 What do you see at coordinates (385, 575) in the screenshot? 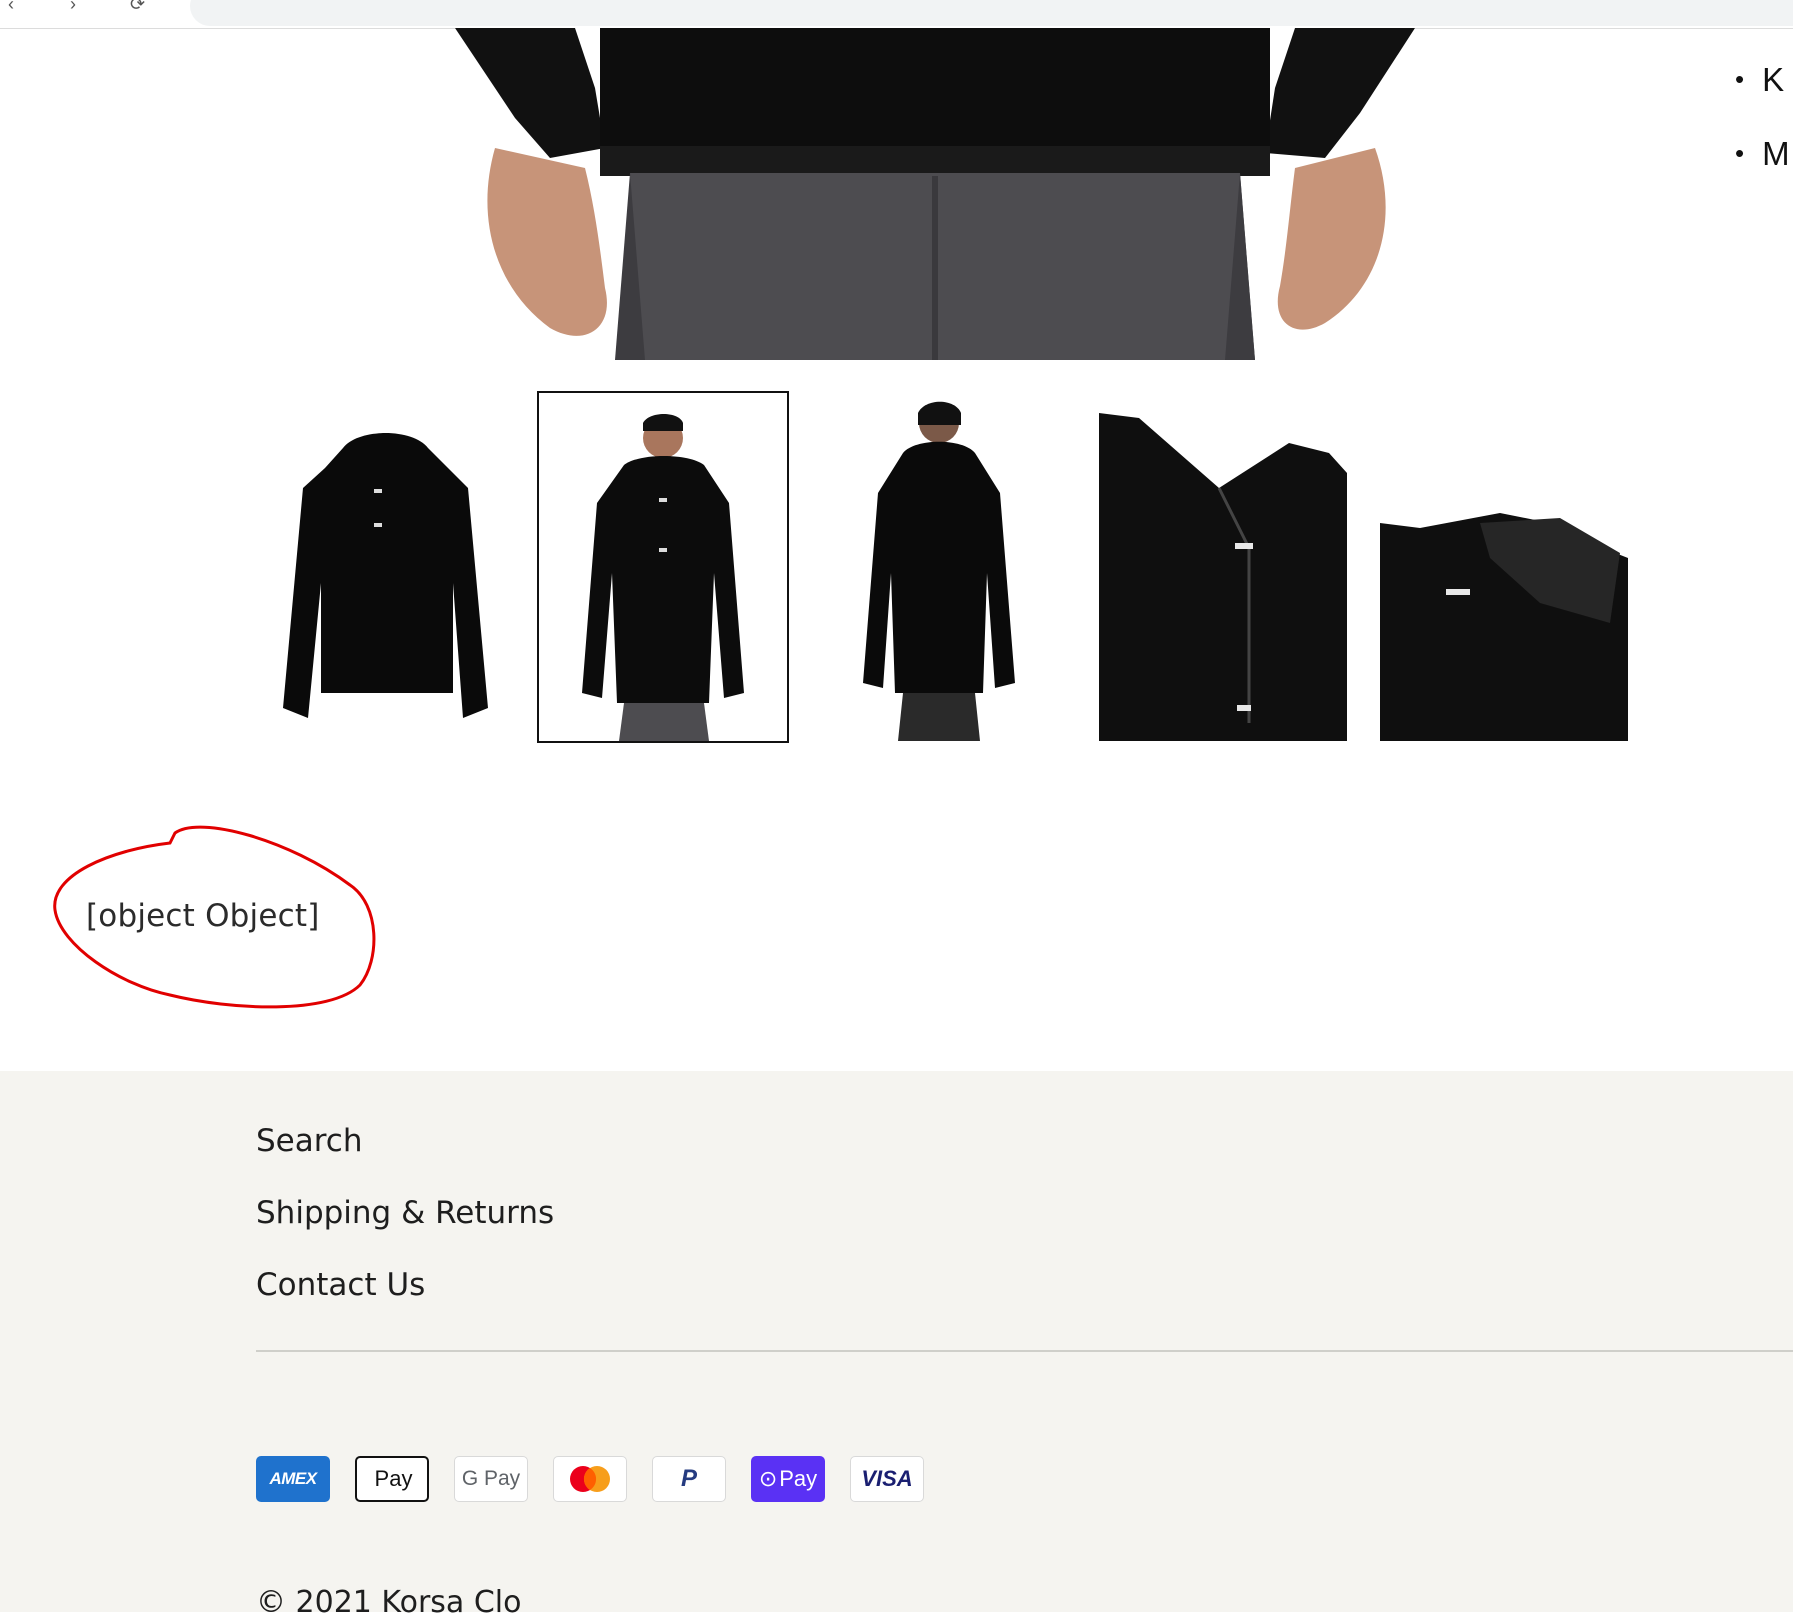
I see `hoodie-flat-image` at bounding box center [385, 575].